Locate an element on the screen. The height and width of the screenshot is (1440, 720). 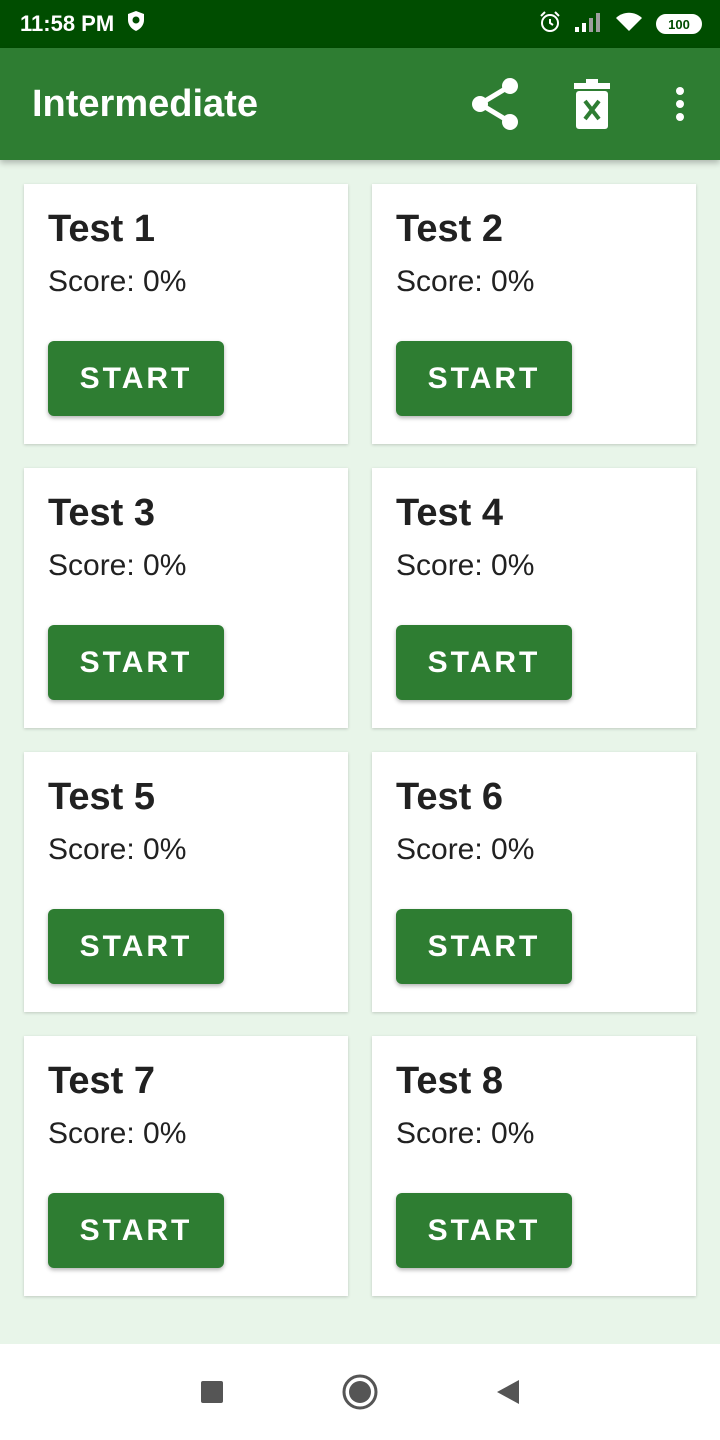
home-icon is located at coordinates (360, 1392).